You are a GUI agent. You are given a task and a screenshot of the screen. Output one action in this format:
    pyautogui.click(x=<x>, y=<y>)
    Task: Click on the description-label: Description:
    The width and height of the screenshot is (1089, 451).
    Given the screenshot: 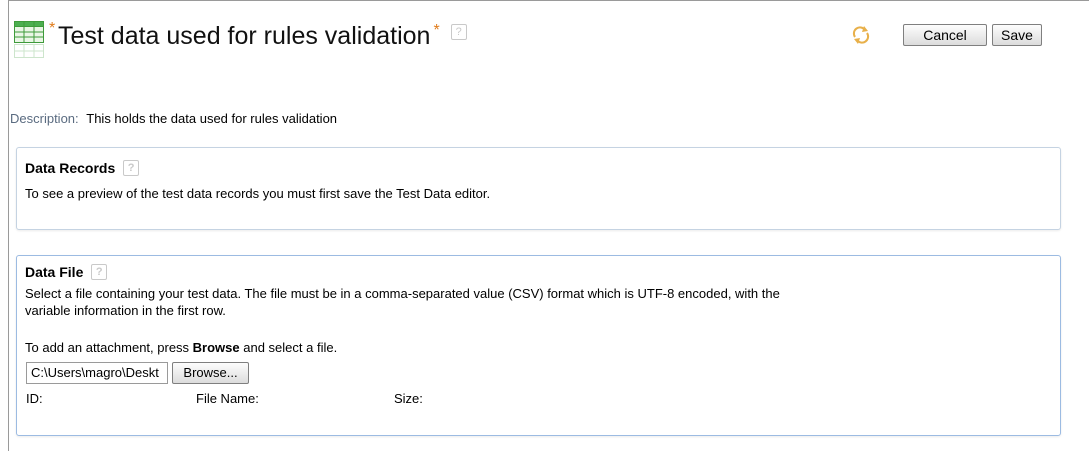 What is the action you would take?
    pyautogui.click(x=44, y=118)
    